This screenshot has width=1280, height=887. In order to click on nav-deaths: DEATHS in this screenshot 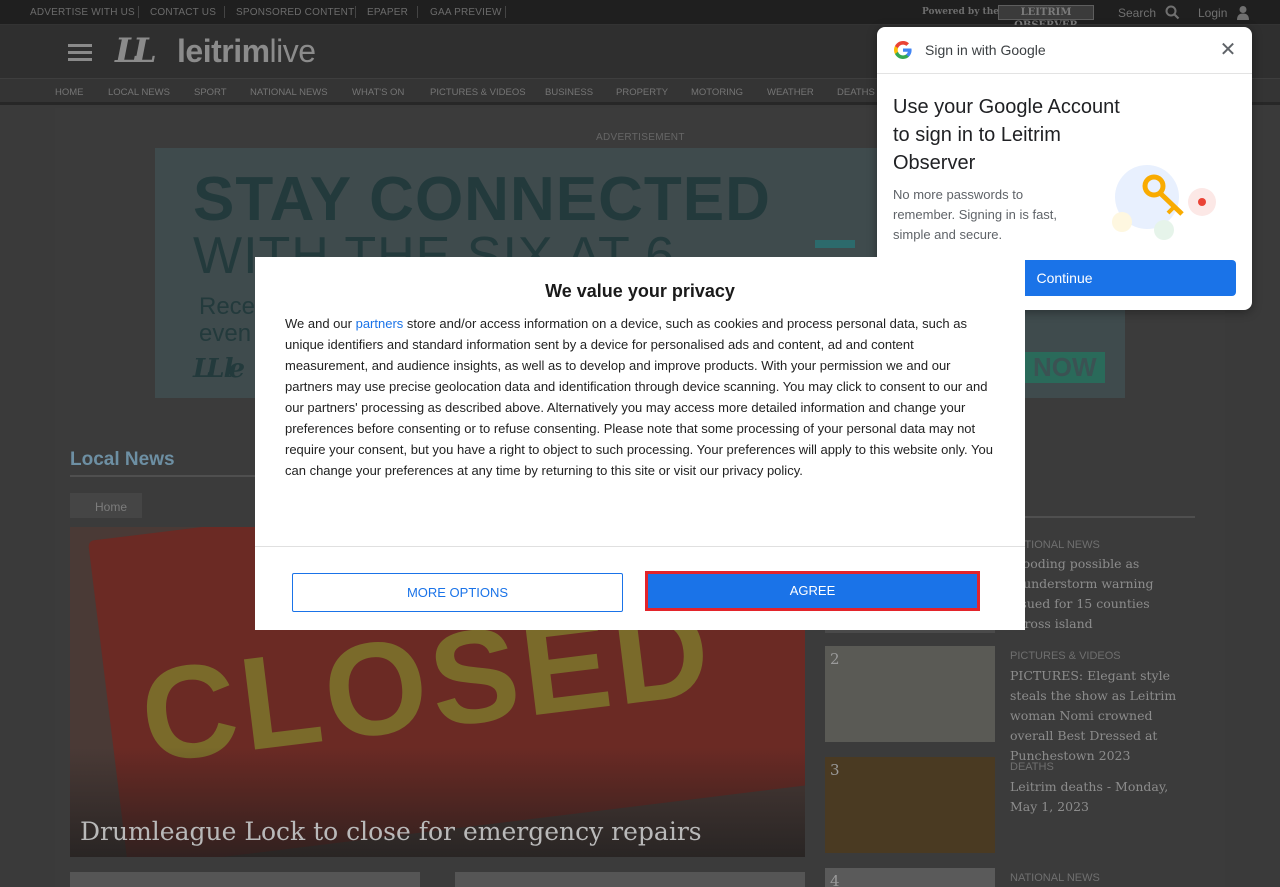, I will do `click(856, 92)`.